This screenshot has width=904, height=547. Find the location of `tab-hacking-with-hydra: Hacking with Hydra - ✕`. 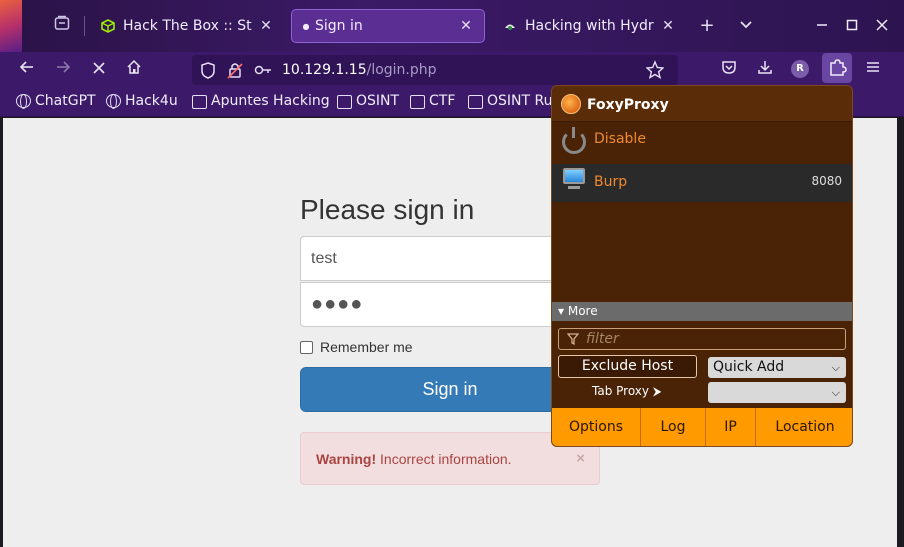

tab-hacking-with-hydra: Hacking with Hydra - ✕ is located at coordinates (589, 26).